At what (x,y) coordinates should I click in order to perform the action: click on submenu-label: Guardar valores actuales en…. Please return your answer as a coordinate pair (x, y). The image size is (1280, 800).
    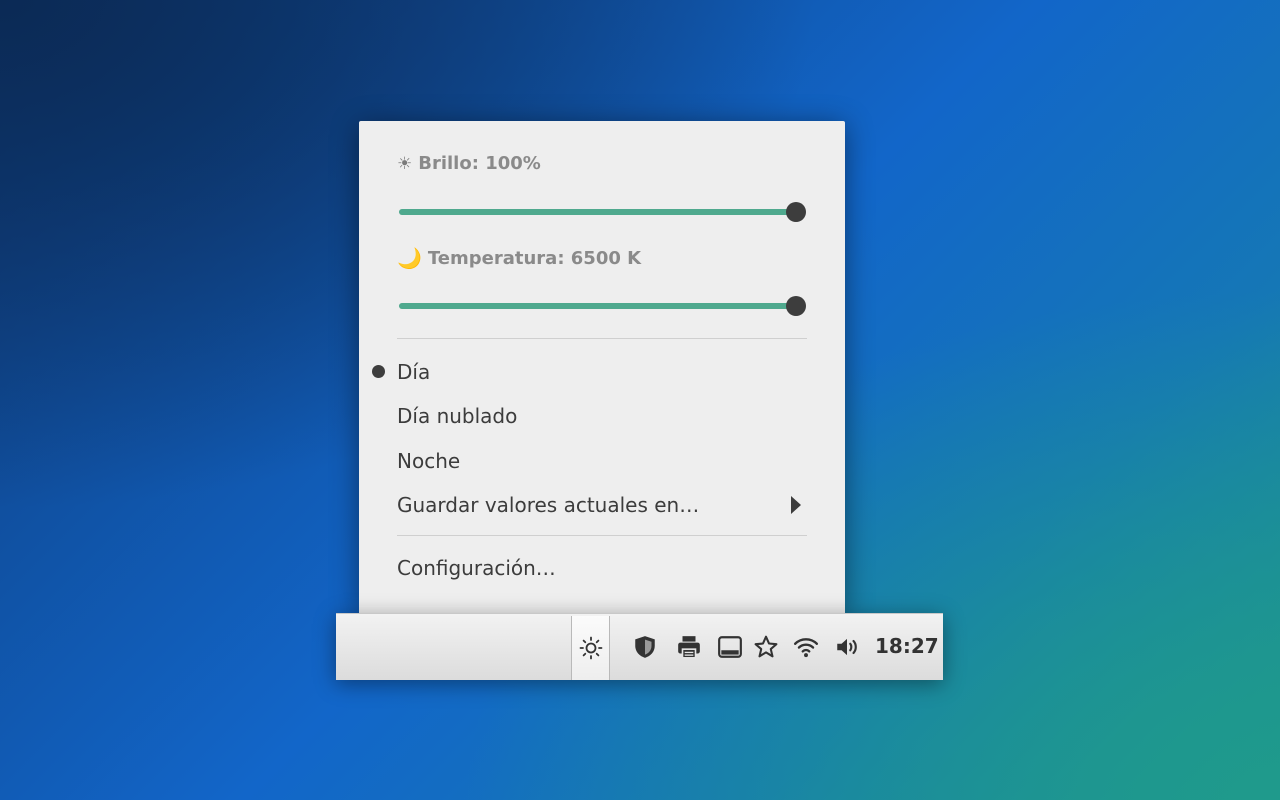
    Looking at the image, I should click on (548, 505).